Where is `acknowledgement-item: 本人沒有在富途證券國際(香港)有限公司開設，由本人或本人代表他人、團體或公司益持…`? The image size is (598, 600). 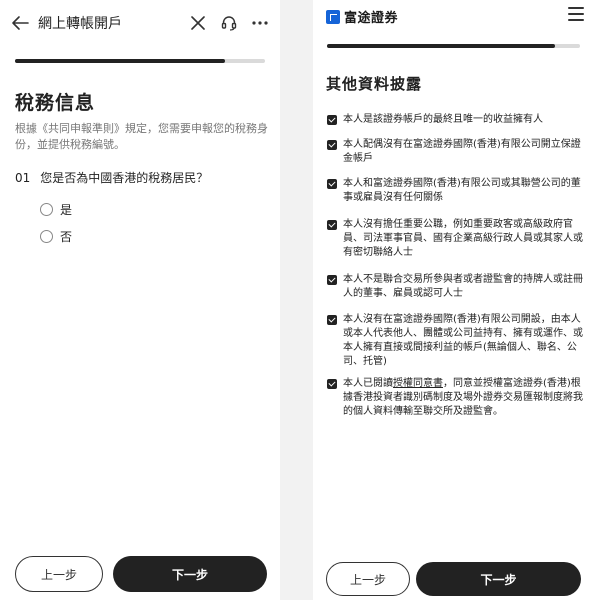 acknowledgement-item: 本人沒有在富途證券國際(香港)有限公司開設，由本人或本人代表他人、團體或公司益持… is located at coordinates (457, 341).